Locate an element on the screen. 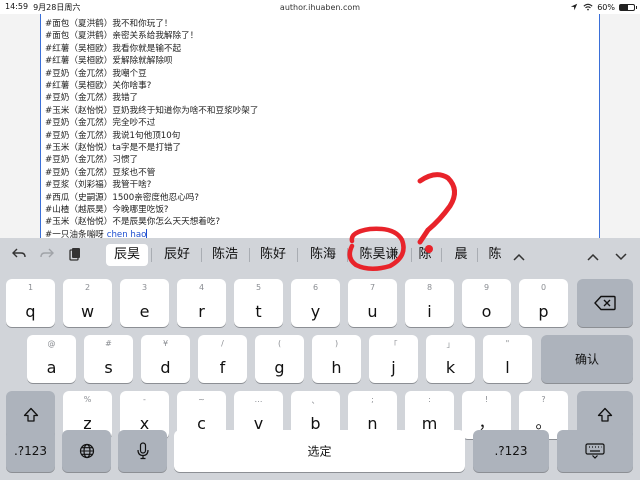 This screenshot has width=640, height=480. key-q: 1q is located at coordinates (30, 303).